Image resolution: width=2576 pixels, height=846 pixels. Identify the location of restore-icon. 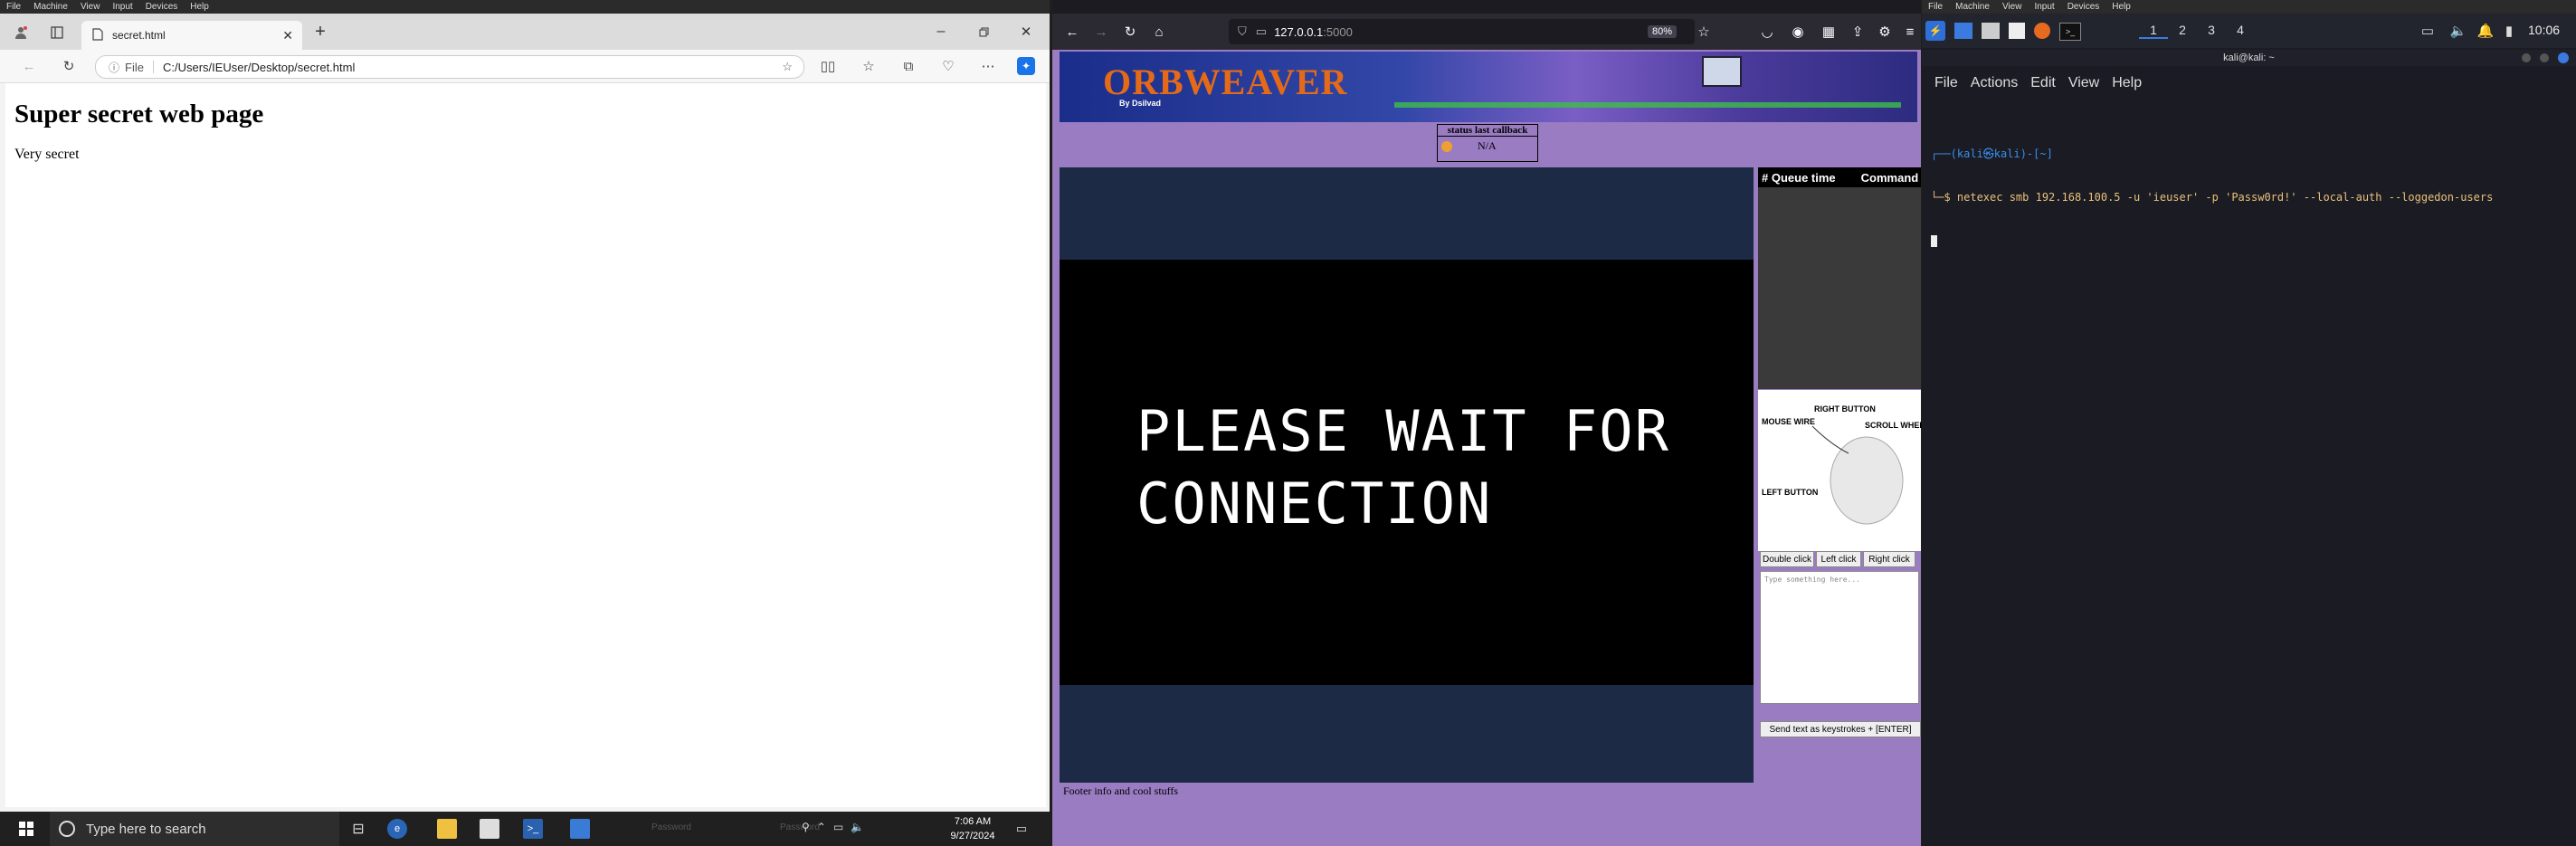
(984, 32).